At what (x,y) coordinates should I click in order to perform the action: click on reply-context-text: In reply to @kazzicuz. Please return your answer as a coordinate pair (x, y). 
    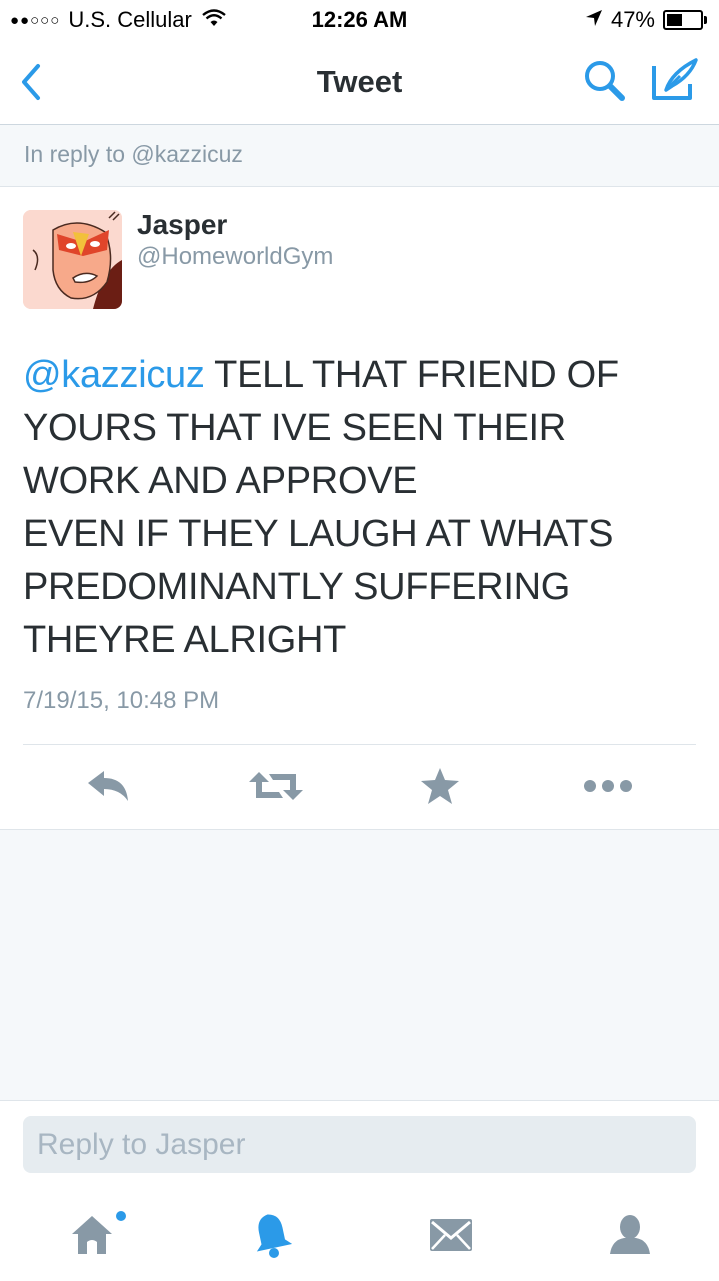
    Looking at the image, I should click on (133, 154).